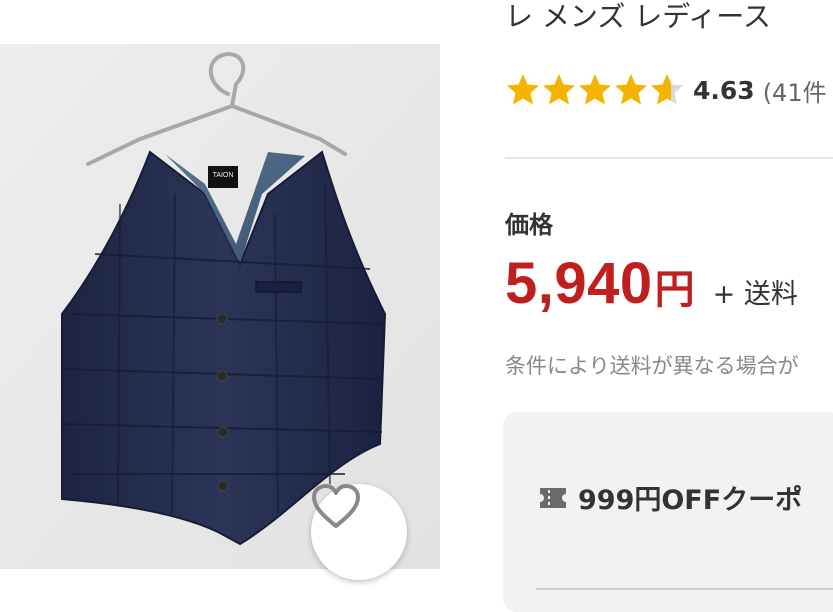 This screenshot has width=833, height=612. Describe the element at coordinates (336, 506) in the screenshot. I see `heart-icon` at that location.